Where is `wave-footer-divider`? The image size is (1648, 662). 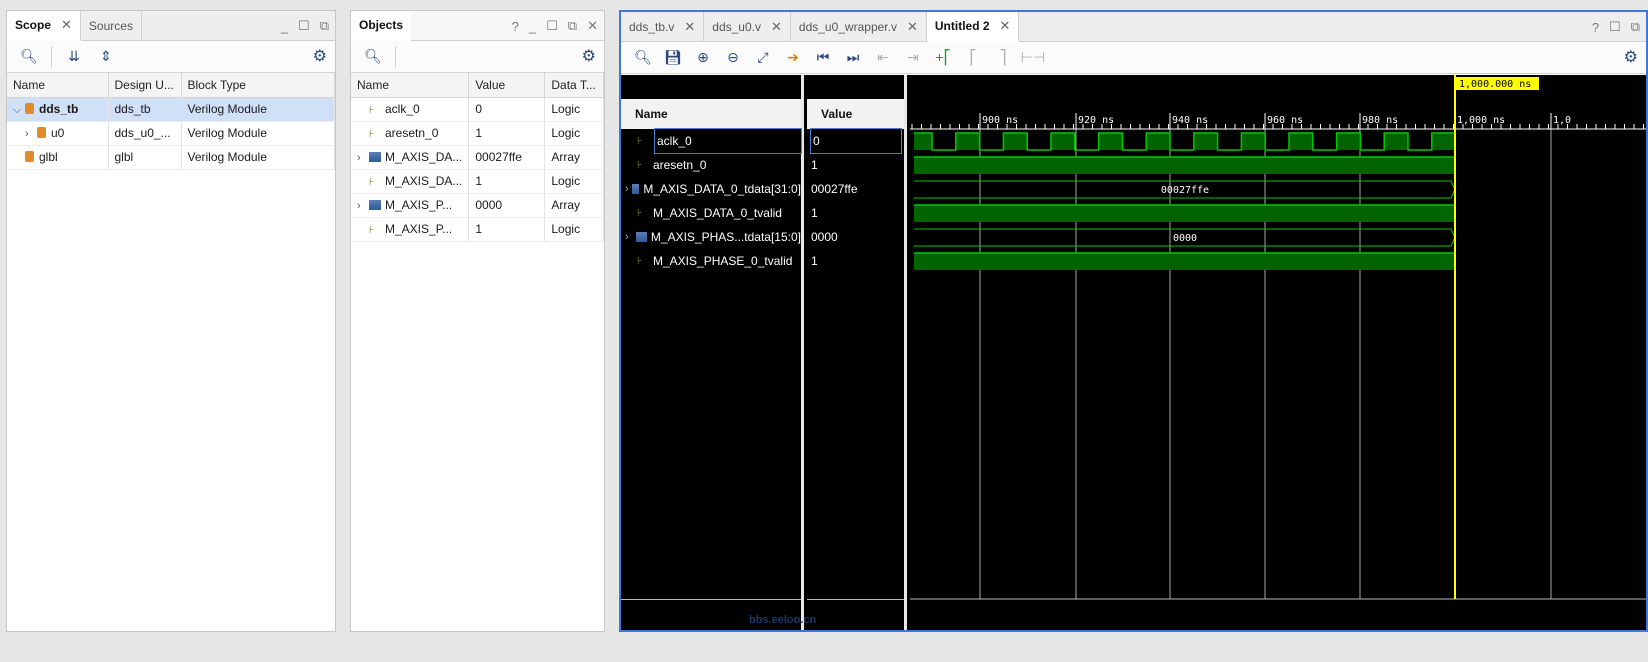 wave-footer-divider is located at coordinates (711, 599).